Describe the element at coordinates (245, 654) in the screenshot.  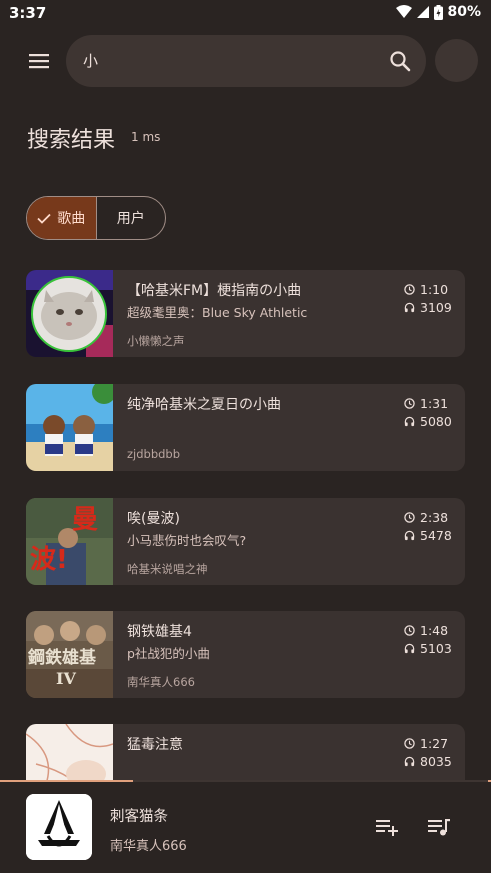
I see `song-card: 鋼鉄雄基 IV 钢铁雄基4 p社战犯的小曲 南华真人666 1:48 5103` at that location.